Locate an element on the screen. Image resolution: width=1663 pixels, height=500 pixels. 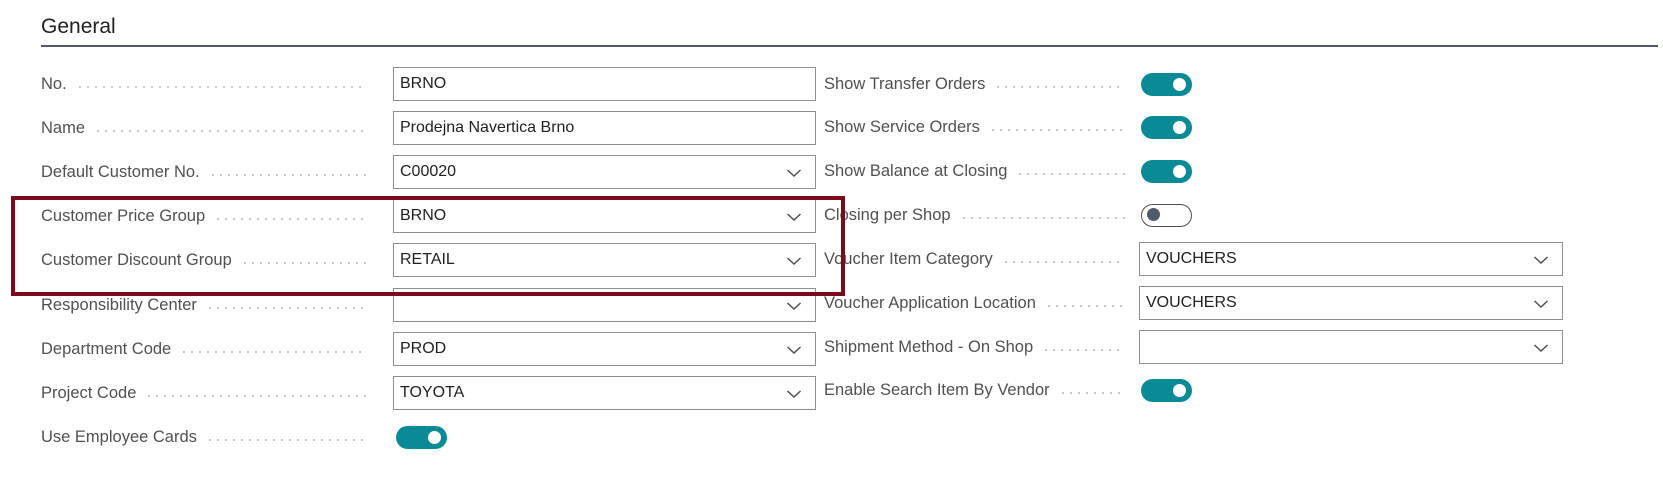
field-row-name: Name Prodejna Navertica Brno is located at coordinates (428, 128).